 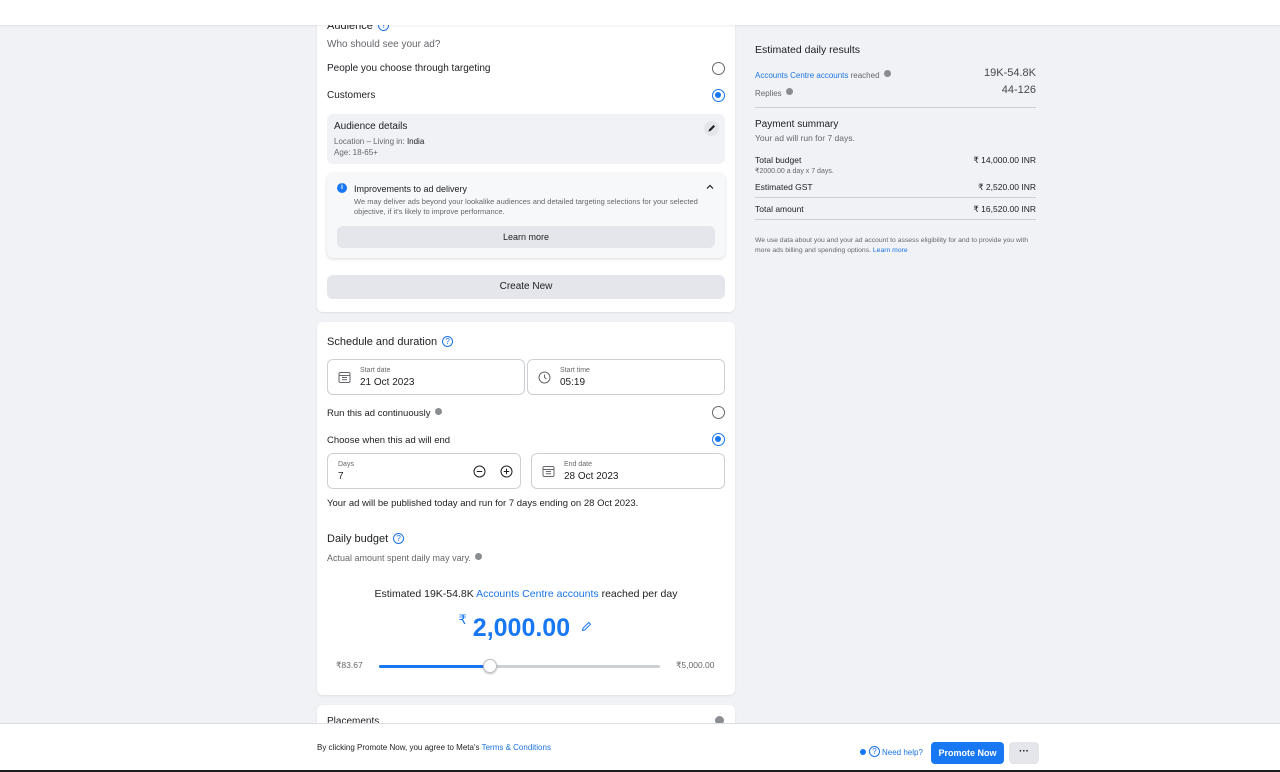 What do you see at coordinates (426, 377) in the screenshot?
I see `start-date-field: Start date 21 Oct 2023` at bounding box center [426, 377].